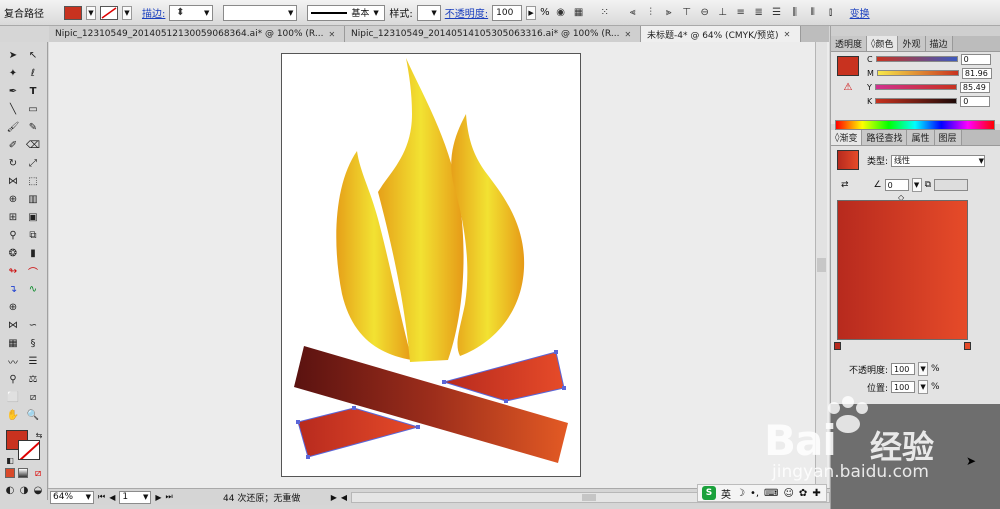 Image resolution: width=1000 pixels, height=509 pixels. What do you see at coordinates (33, 325) in the screenshot?
I see `wave-tool-icon: ∽` at bounding box center [33, 325].